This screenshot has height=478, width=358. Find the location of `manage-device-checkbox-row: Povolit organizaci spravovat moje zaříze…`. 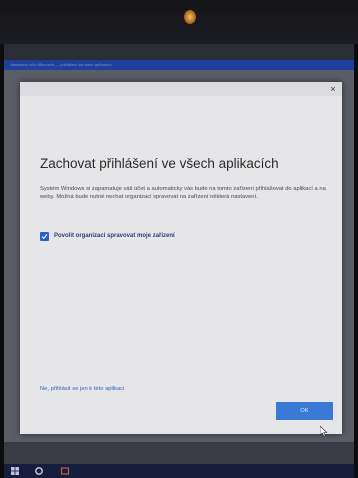

manage-device-checkbox-row: Povolit organizaci spravovat moje zaříze… is located at coordinates (165, 237).